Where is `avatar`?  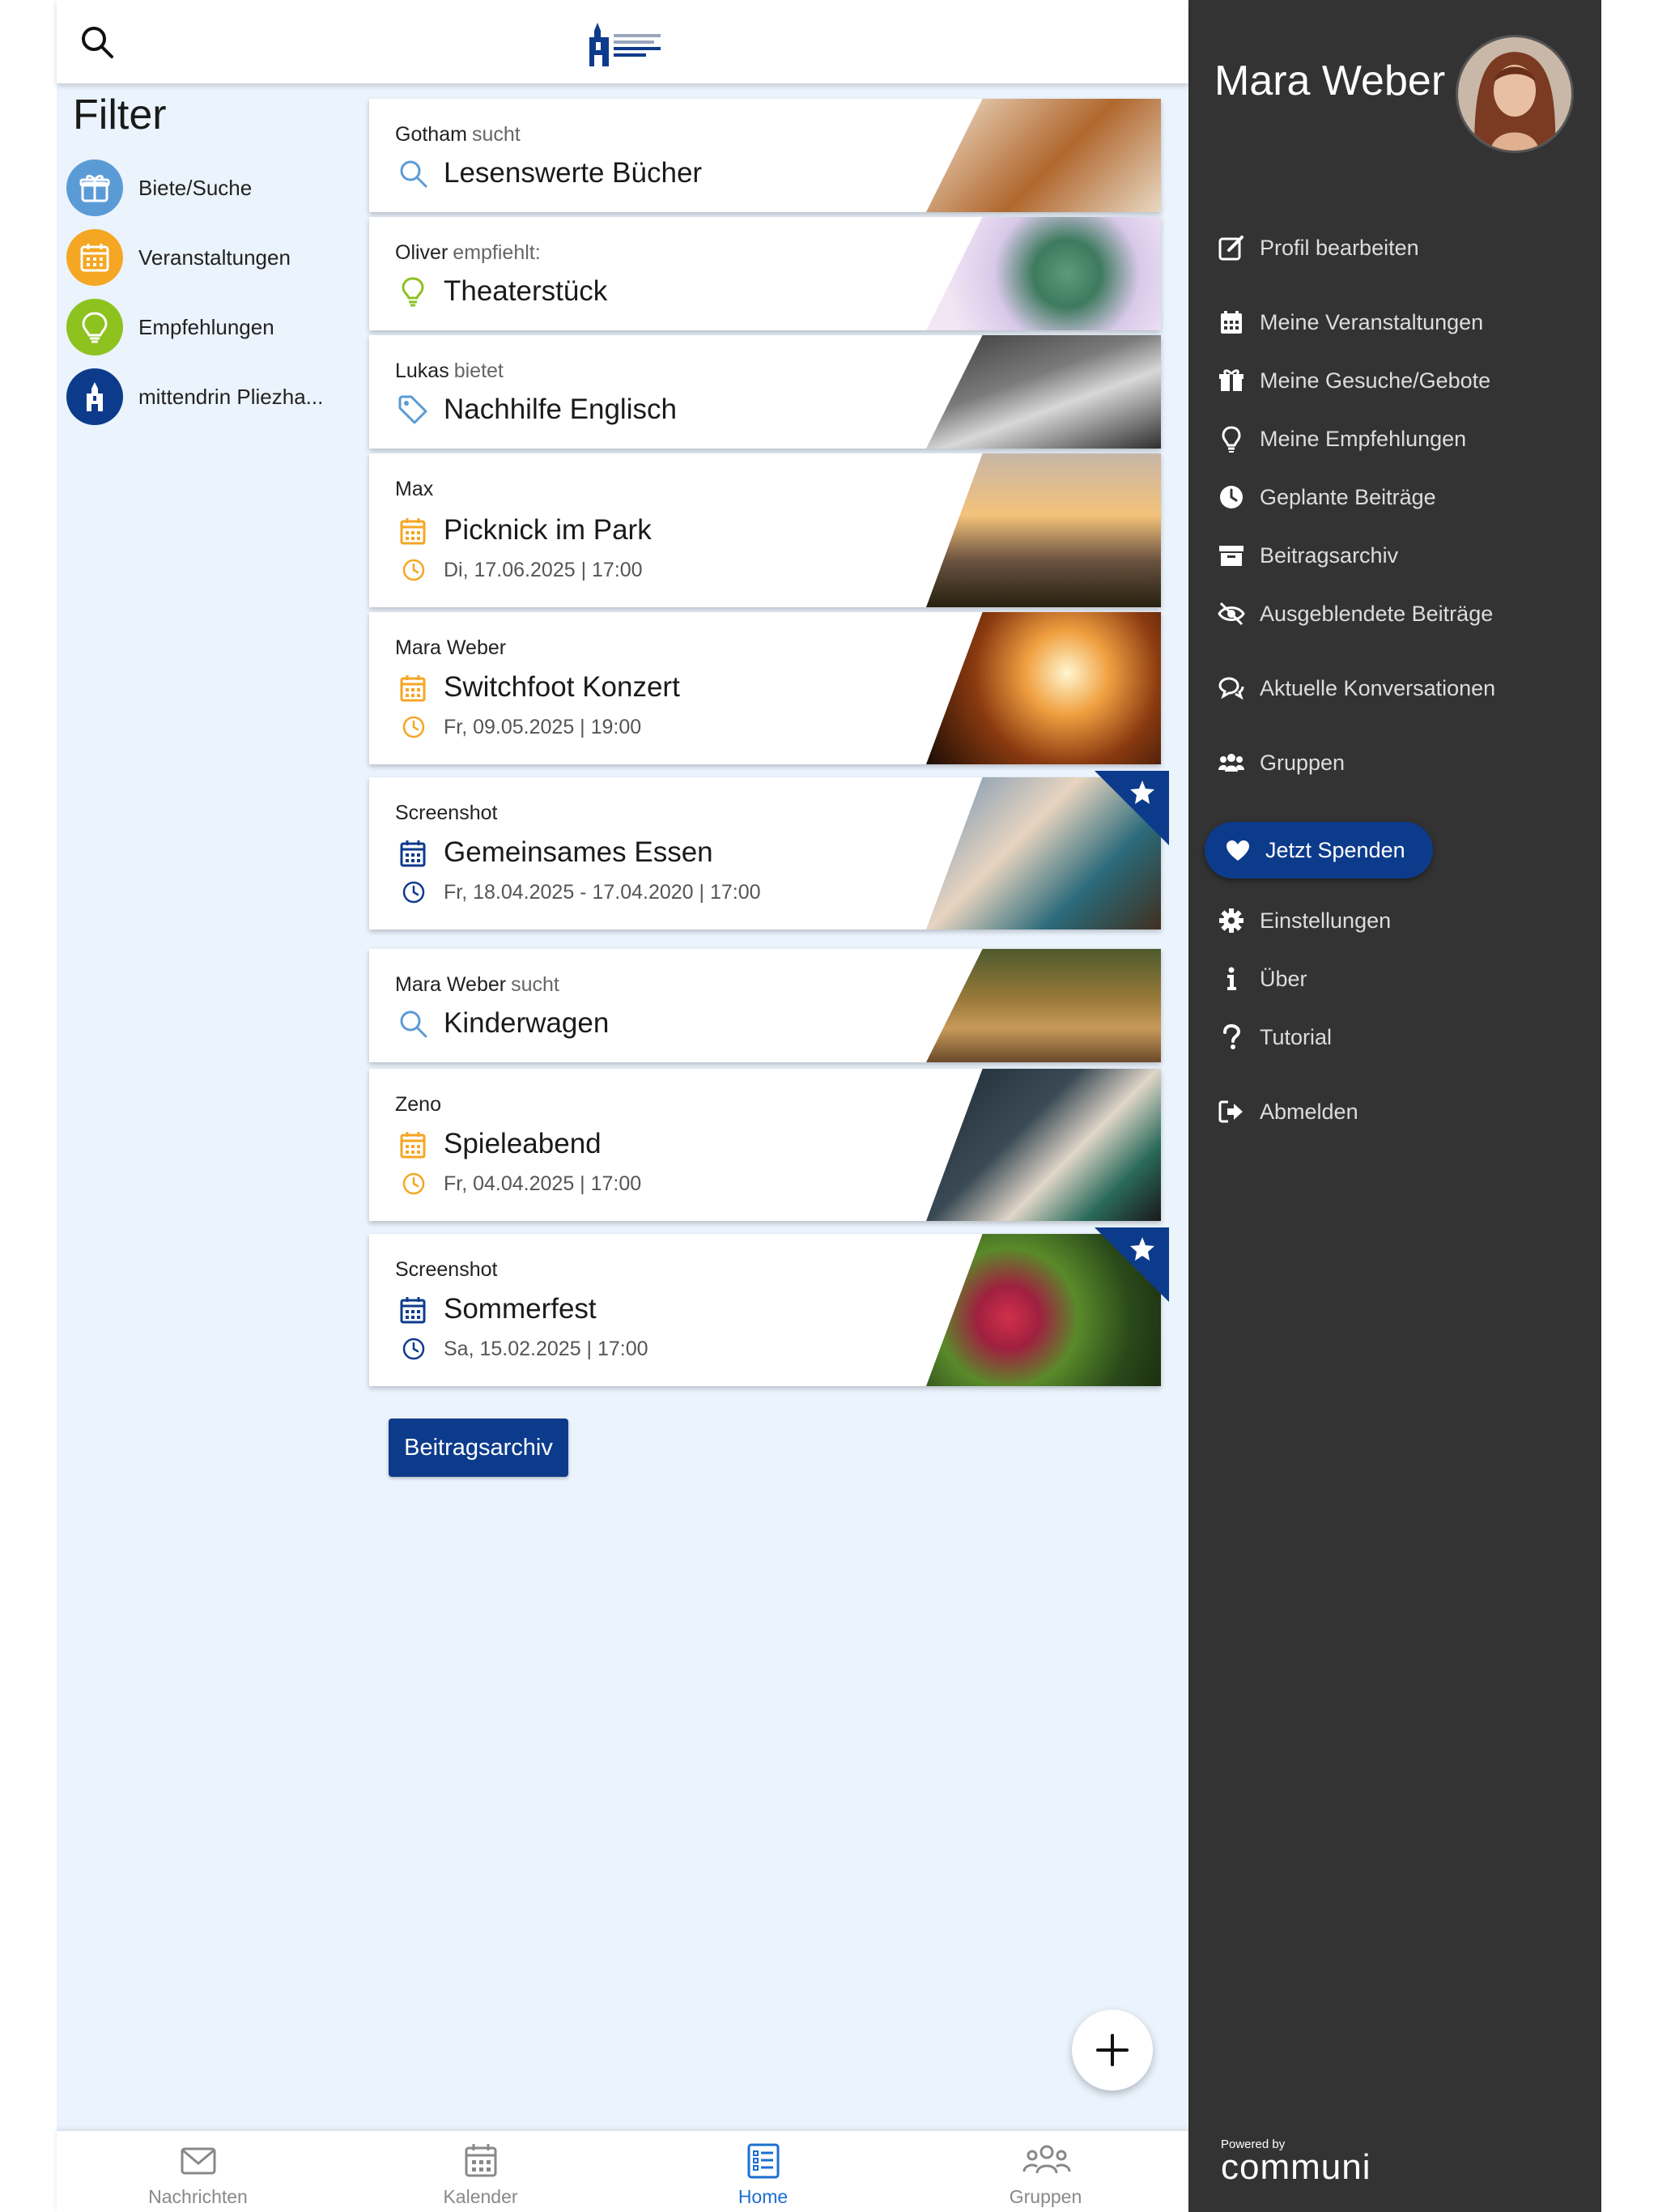 avatar is located at coordinates (1515, 94).